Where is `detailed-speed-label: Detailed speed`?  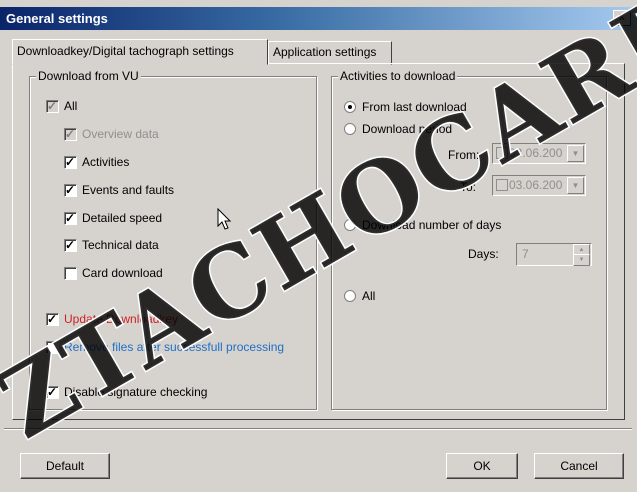 detailed-speed-label: Detailed speed is located at coordinates (122, 218).